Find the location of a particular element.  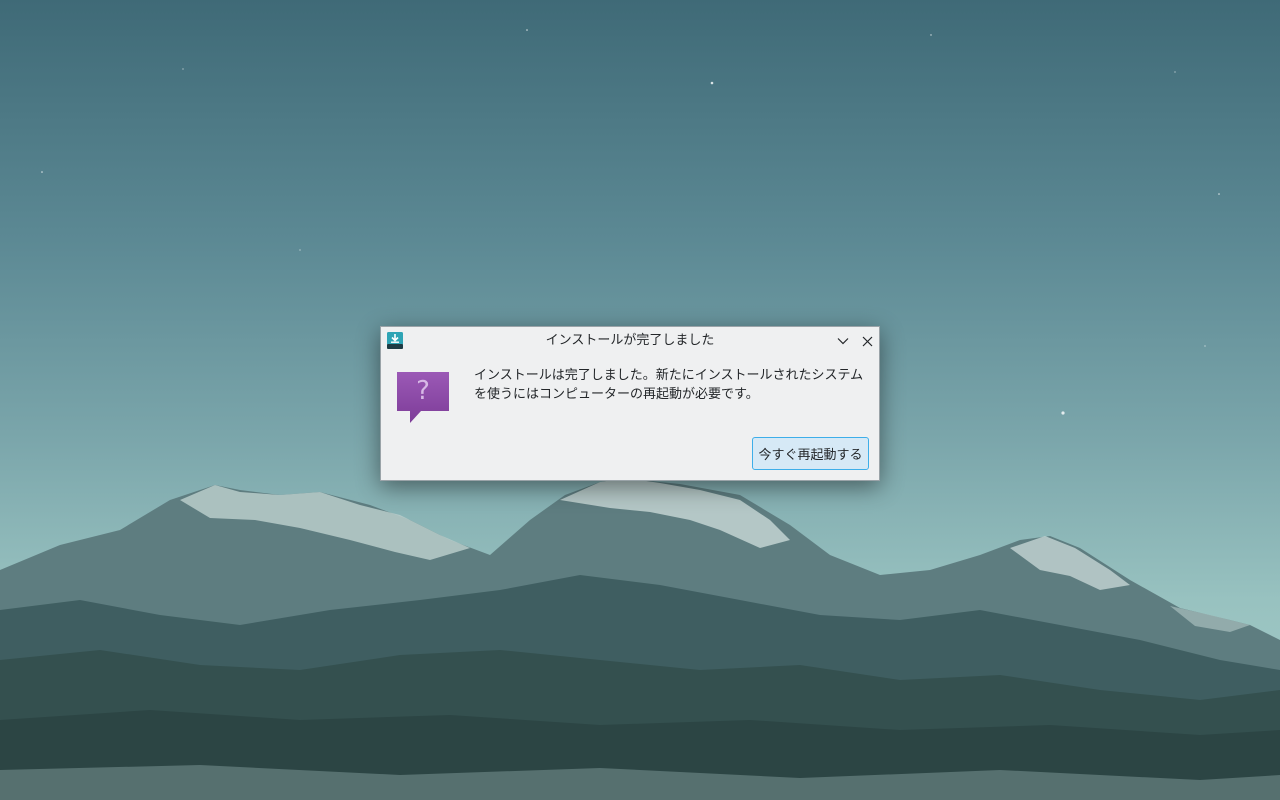

message-line: インストールは完了しました。新たにインストールされたシステム is located at coordinates (669, 375).